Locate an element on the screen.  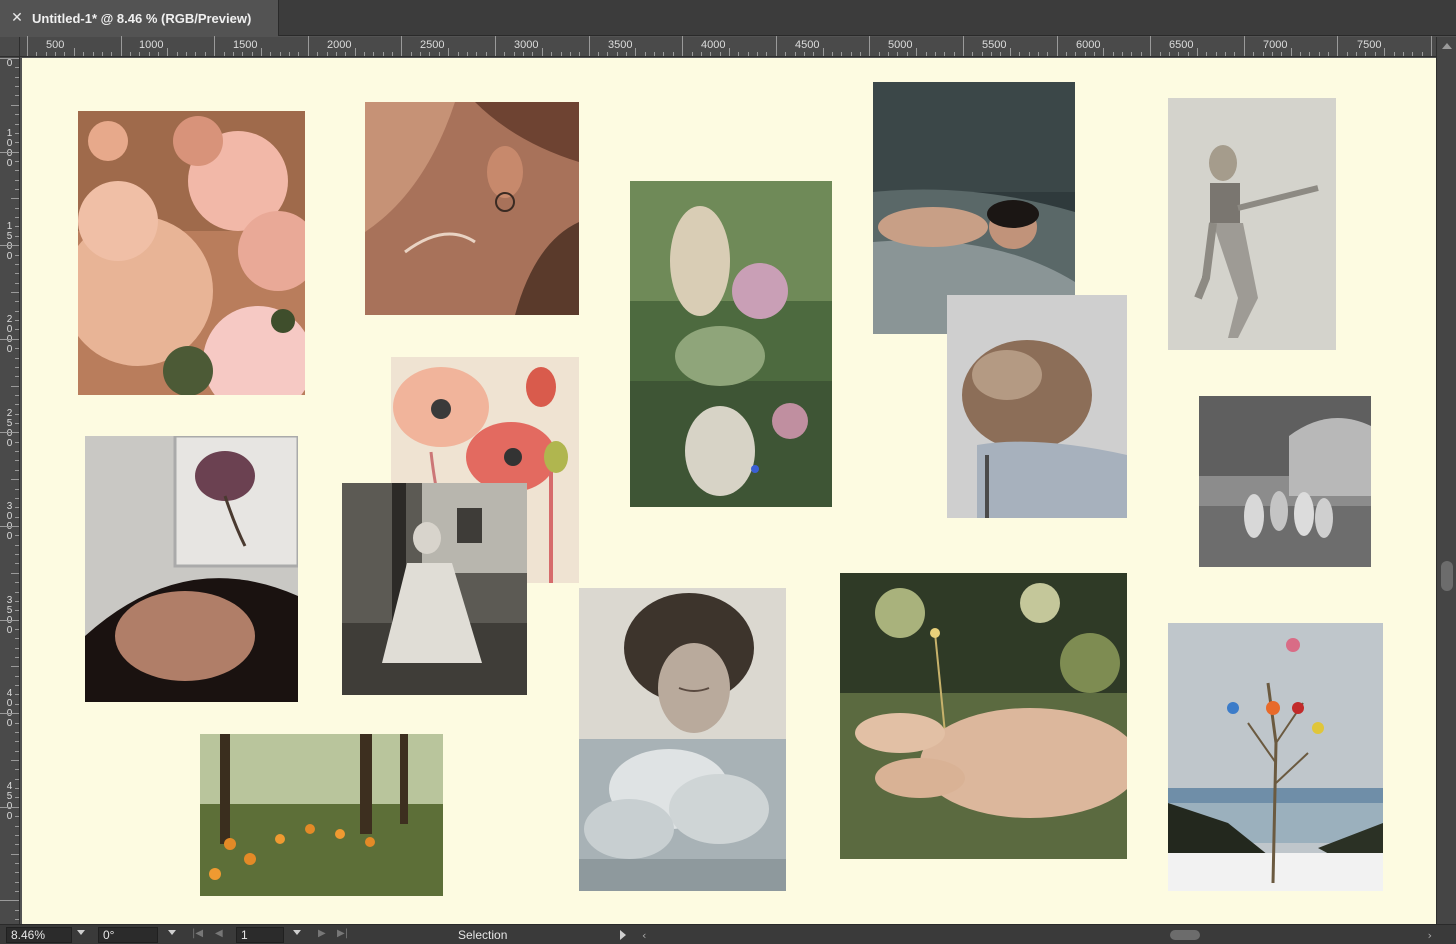
zoom-field: 8.46% is located at coordinates (39, 935).